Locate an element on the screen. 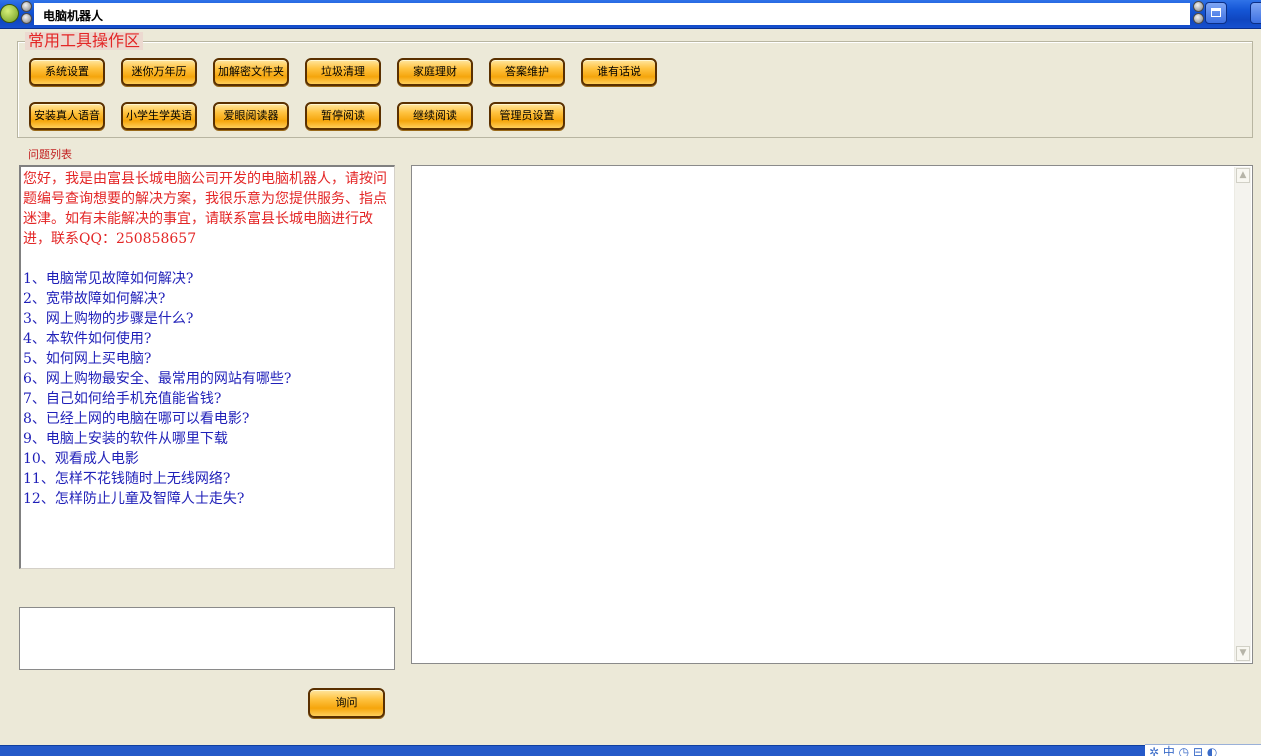 Image resolution: width=1261 pixels, height=756 pixels. question-item: 6、网上购物最安全、最常用的网站有哪些? is located at coordinates (207, 379).